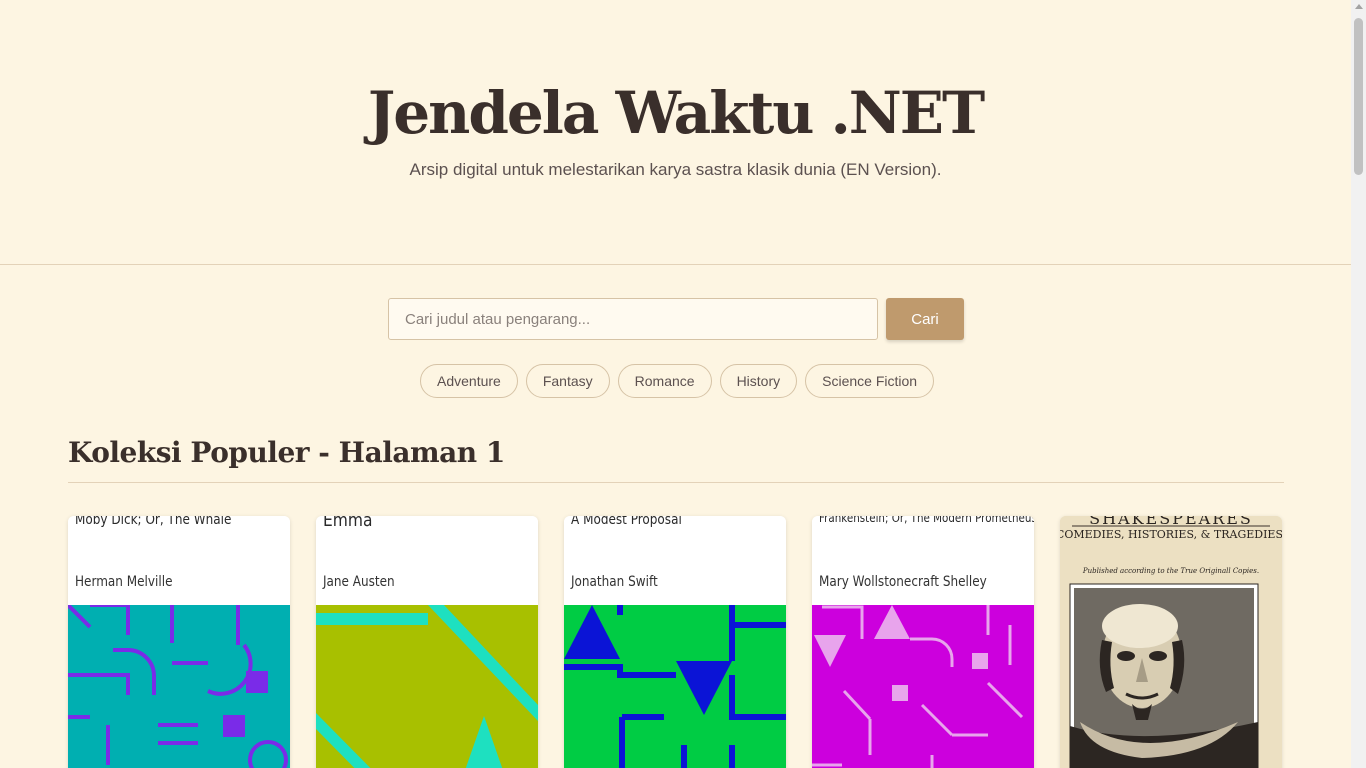 This screenshot has height=768, width=1366. I want to click on cover-header: Moby Dick; Or, The Whale Herman Melville, so click(179, 560).